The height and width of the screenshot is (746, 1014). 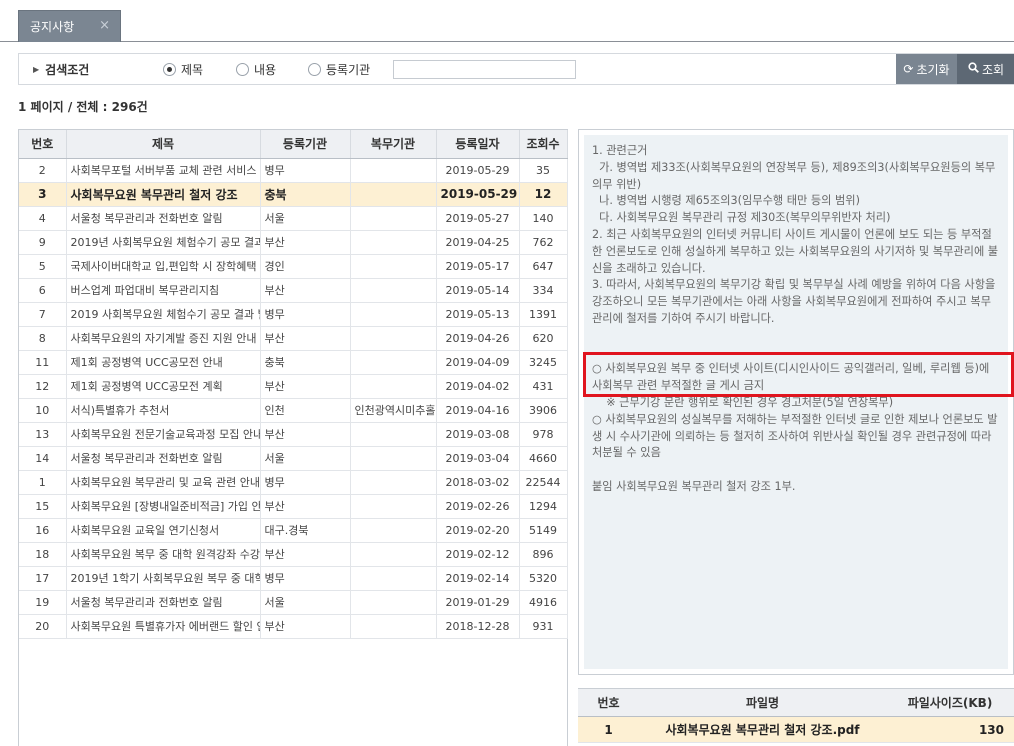 I want to click on cell-views: 4916, so click(x=543, y=602).